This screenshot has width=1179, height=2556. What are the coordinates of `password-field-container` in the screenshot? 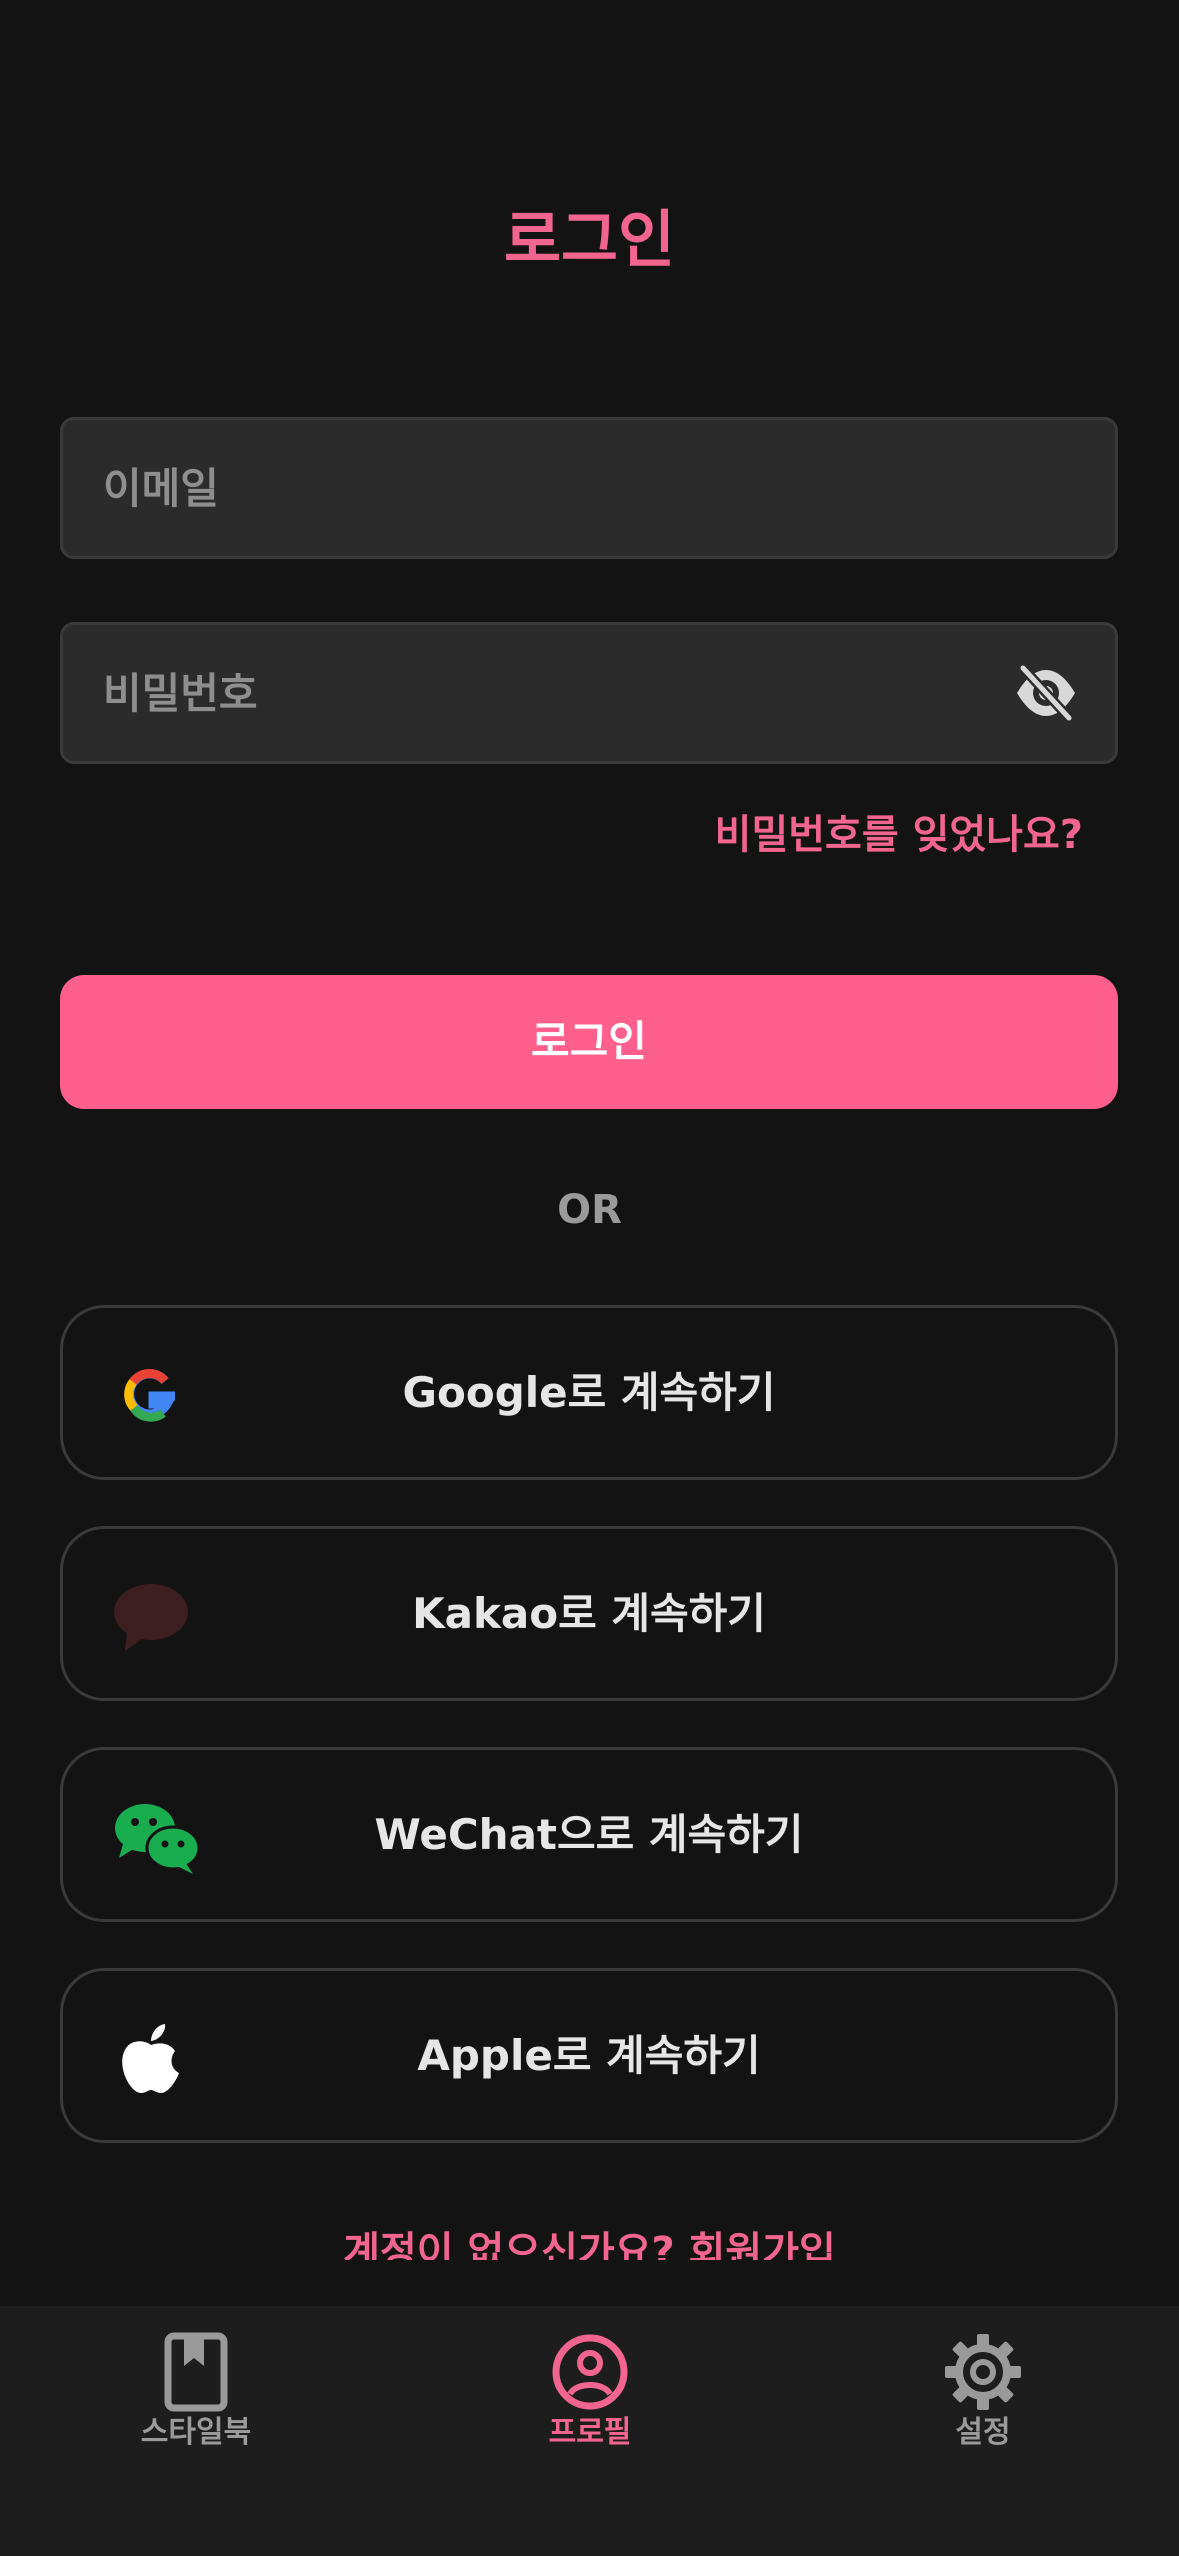 It's located at (589, 693).